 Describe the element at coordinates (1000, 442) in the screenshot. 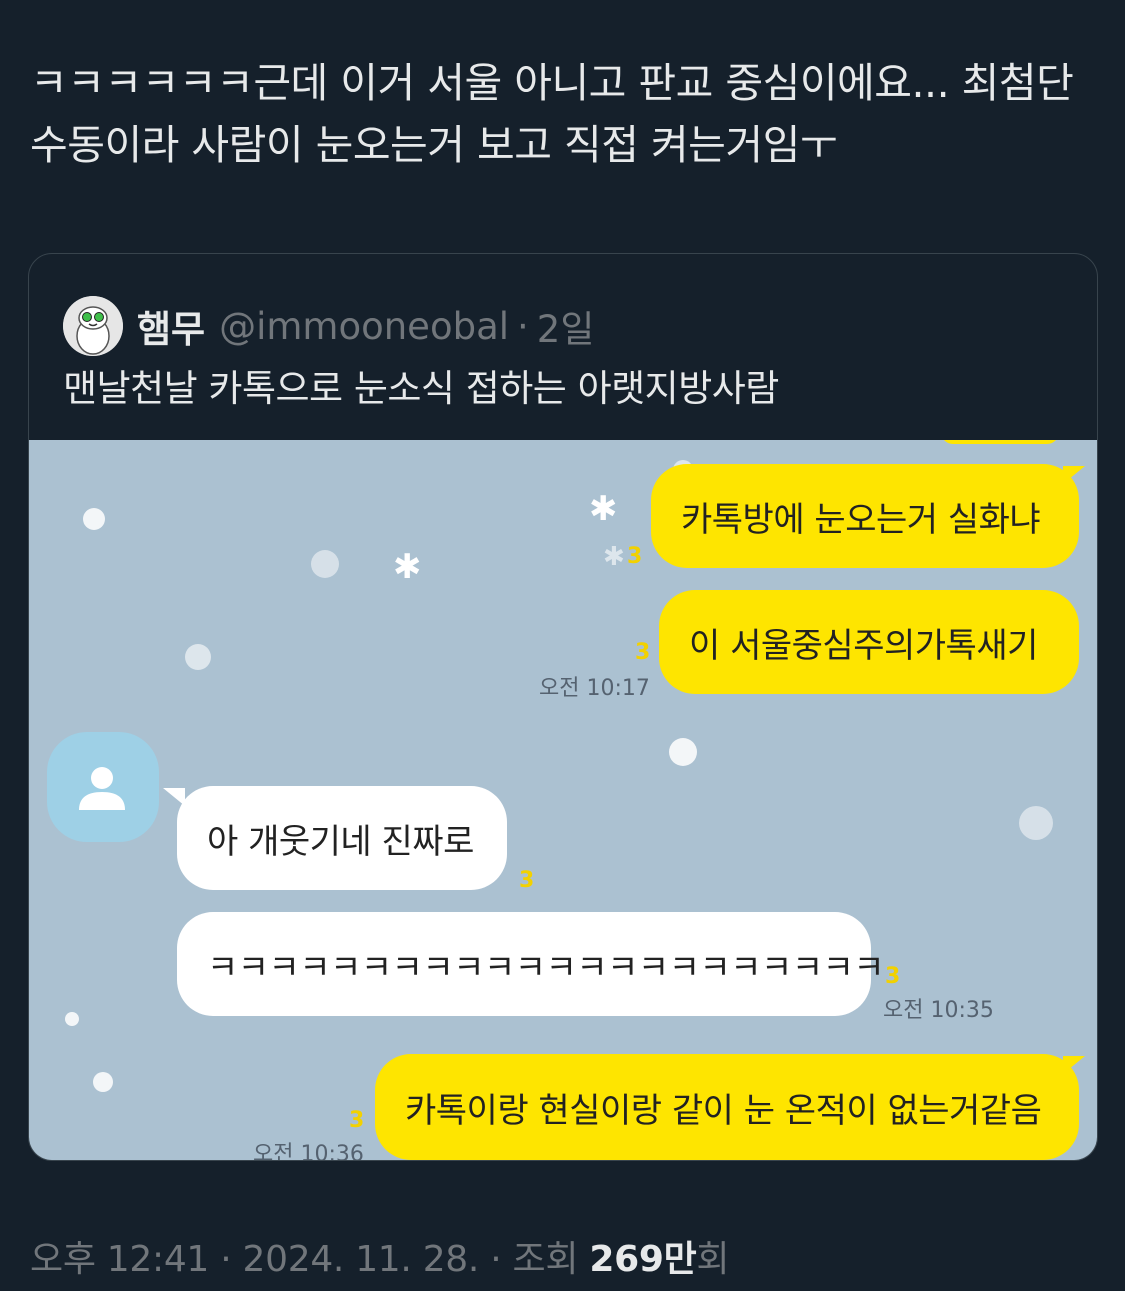

I see `message-bubble-partial` at that location.